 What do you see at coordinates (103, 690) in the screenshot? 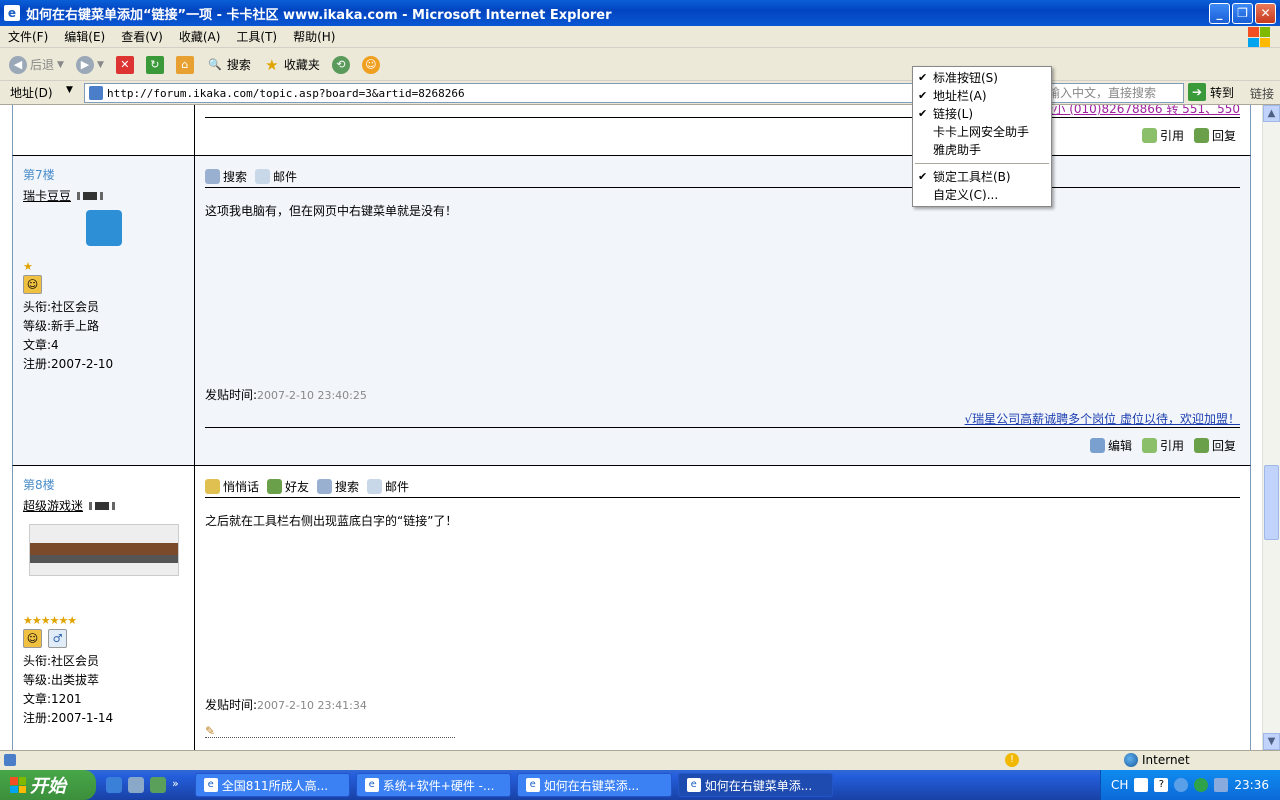
I see `user-info: 头衔:社区会员 等级:出类拔萃 文章:1201 注册:2007-1-14` at bounding box center [103, 690].